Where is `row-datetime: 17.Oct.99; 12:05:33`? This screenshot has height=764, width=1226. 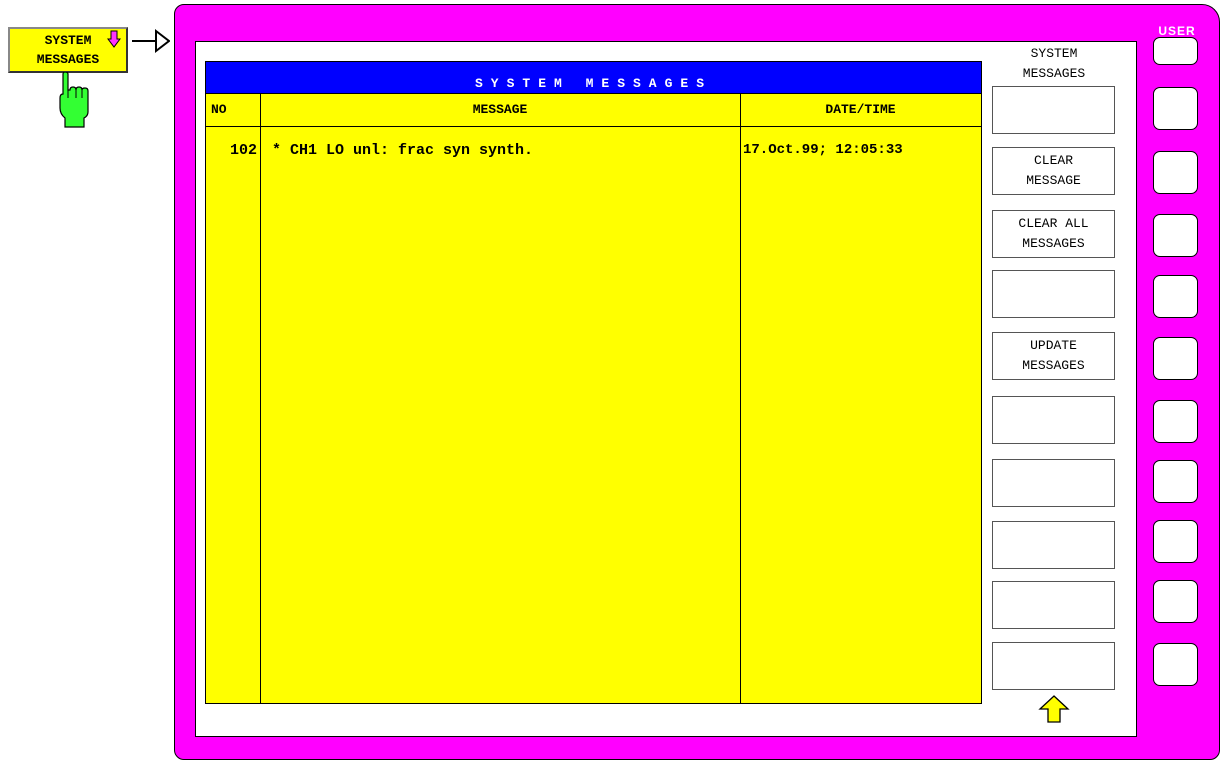
row-datetime: 17.Oct.99; 12:05:33 is located at coordinates (823, 150).